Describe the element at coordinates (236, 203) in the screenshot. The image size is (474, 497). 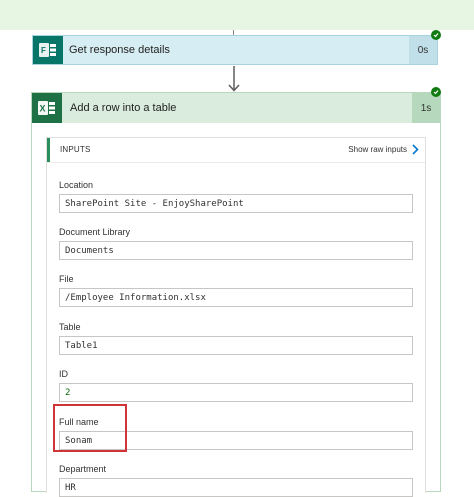
I see `field-value-location: SharePoint Site - EnjoySharePoint` at that location.